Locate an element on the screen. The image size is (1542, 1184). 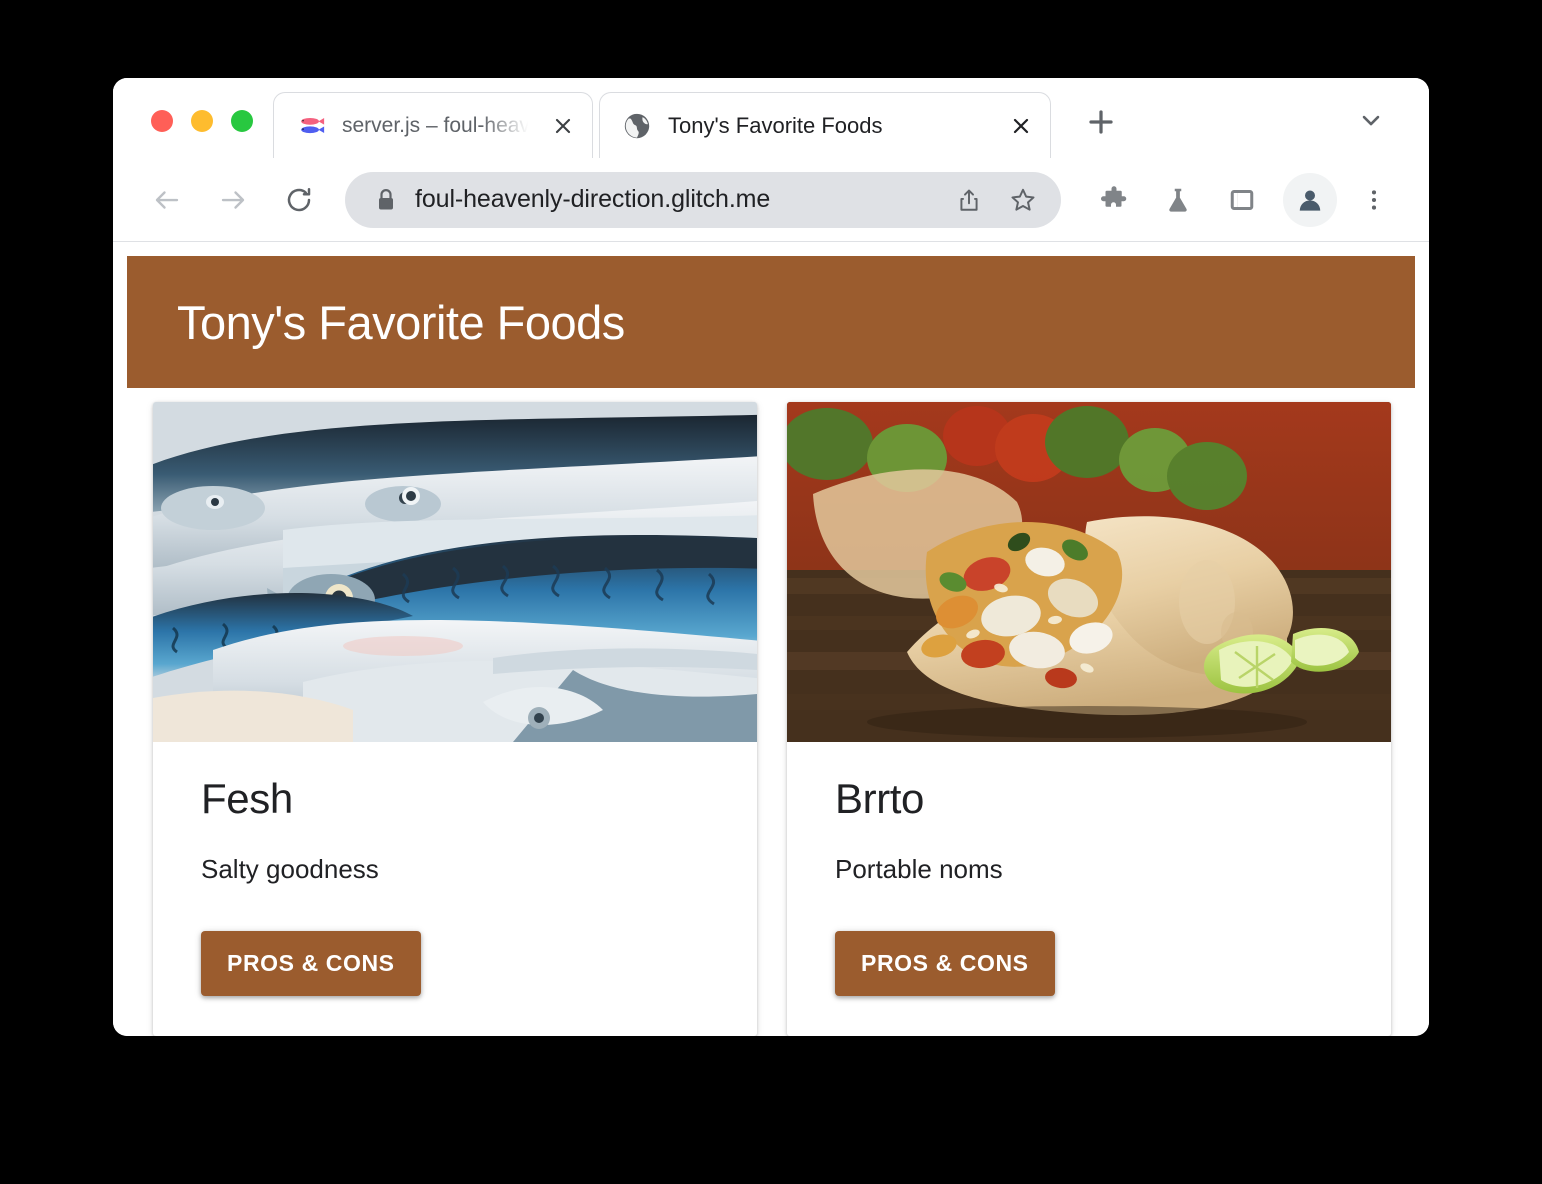
tab-title: Tony's Favorite Foods is located at coordinates (775, 125).